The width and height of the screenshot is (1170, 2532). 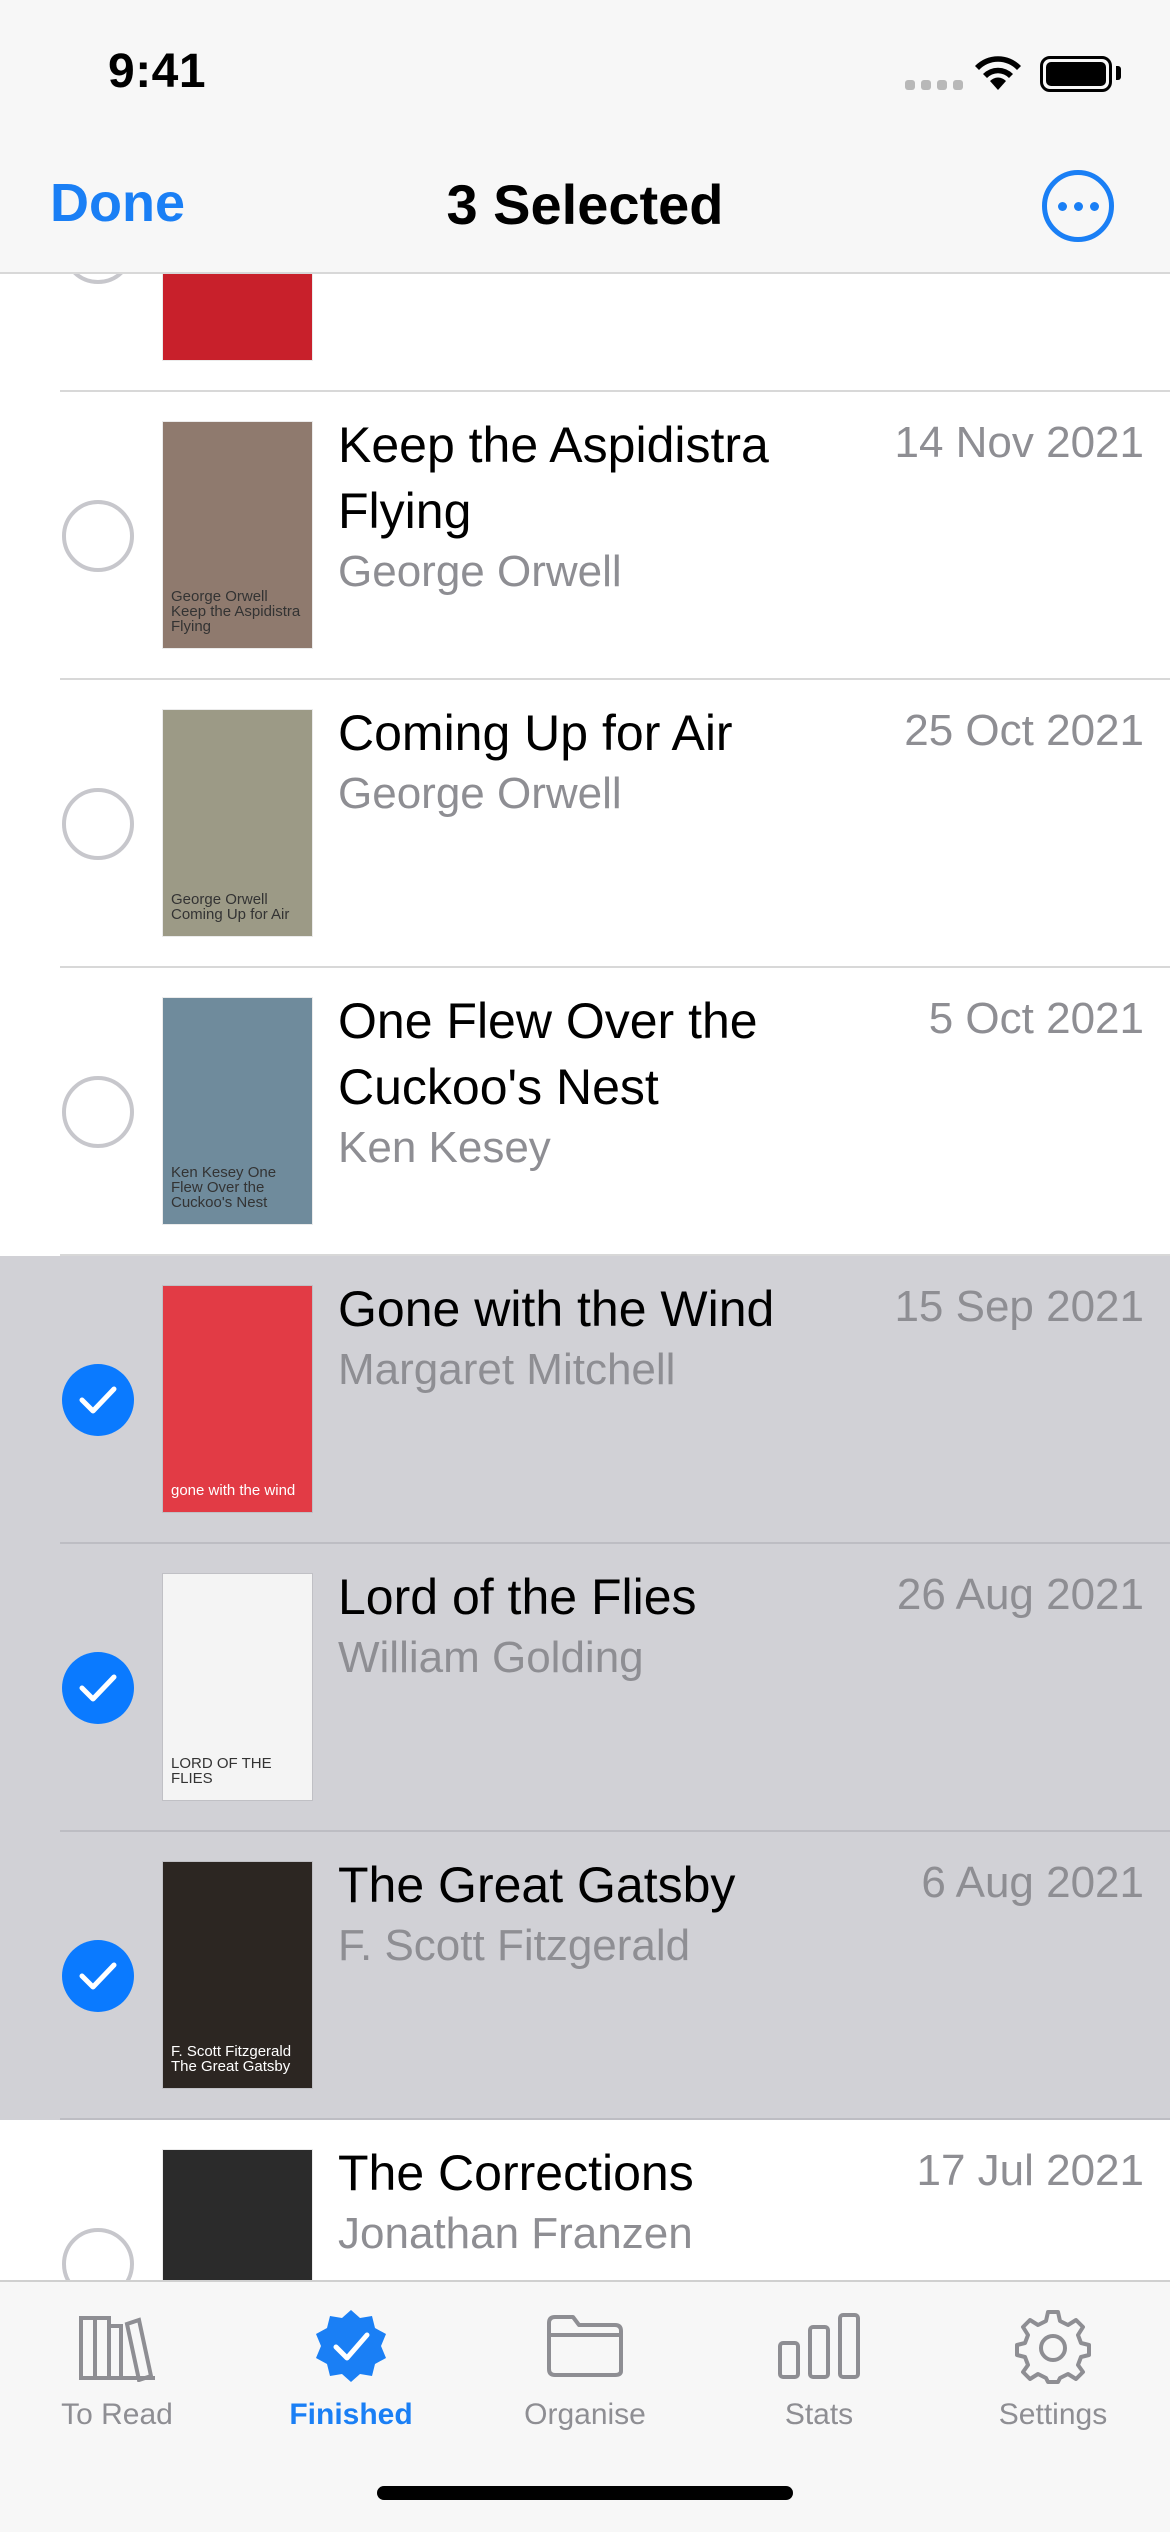 What do you see at coordinates (1032, 1882) in the screenshot?
I see `finished-date: 6 Aug 2021` at bounding box center [1032, 1882].